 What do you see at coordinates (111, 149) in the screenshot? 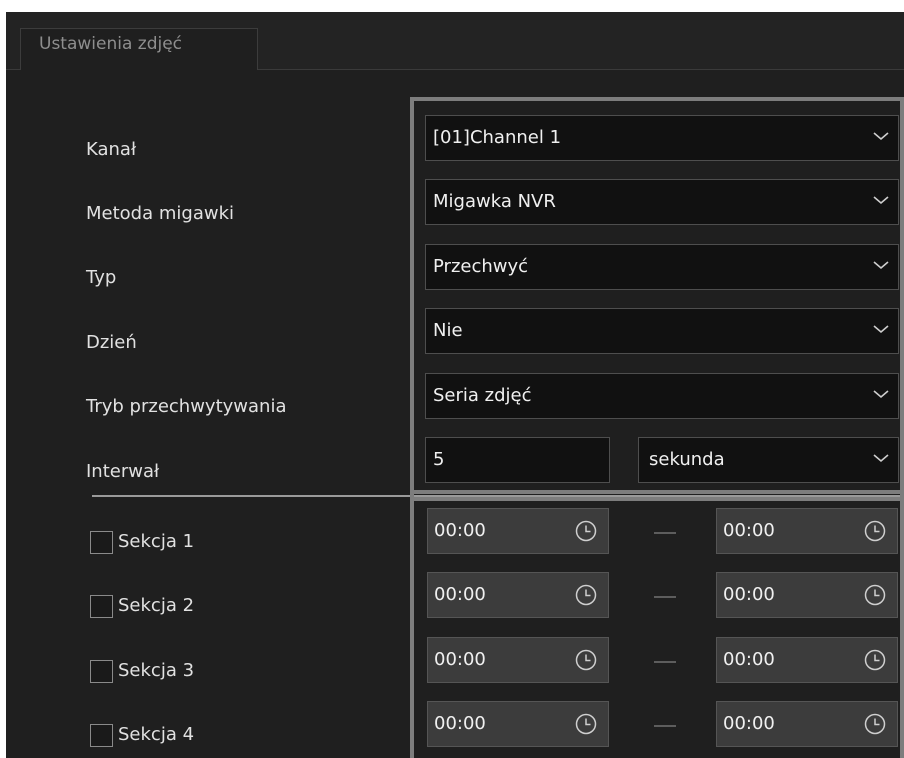
I see `channel-label: Kanał` at bounding box center [111, 149].